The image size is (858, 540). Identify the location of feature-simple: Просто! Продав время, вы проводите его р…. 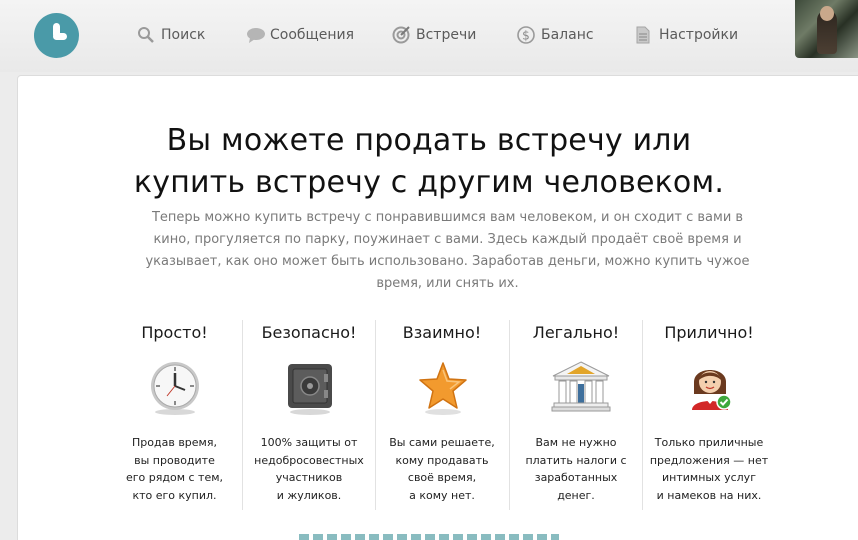
(174, 415).